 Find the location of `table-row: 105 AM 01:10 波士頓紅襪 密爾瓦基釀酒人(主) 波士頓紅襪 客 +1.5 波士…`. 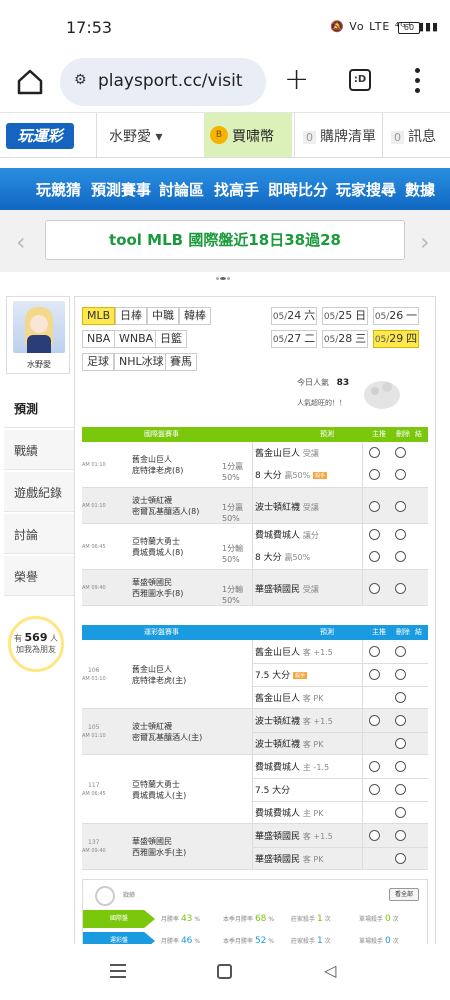

table-row: 105 AM 01:10 波士頓紅襪 密爾瓦基釀酒人(主) 波士頓紅襪 客 +1.5 波士… is located at coordinates (255, 732).